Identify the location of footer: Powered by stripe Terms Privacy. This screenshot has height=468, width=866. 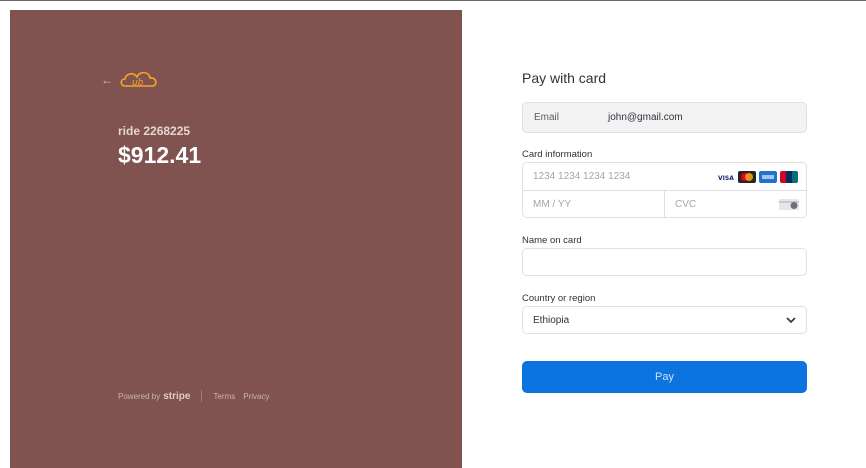
(198, 396).